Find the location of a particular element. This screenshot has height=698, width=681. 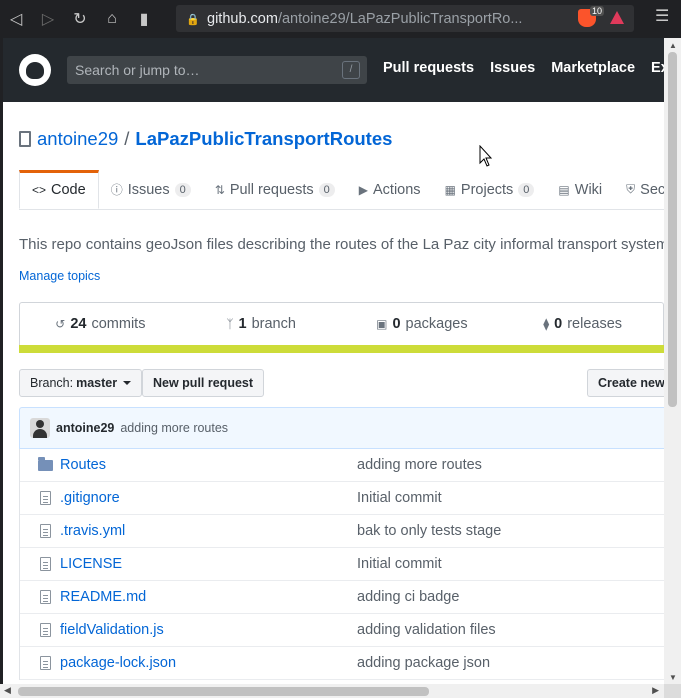

repo-owner-link: antoine29 is located at coordinates (77, 139).